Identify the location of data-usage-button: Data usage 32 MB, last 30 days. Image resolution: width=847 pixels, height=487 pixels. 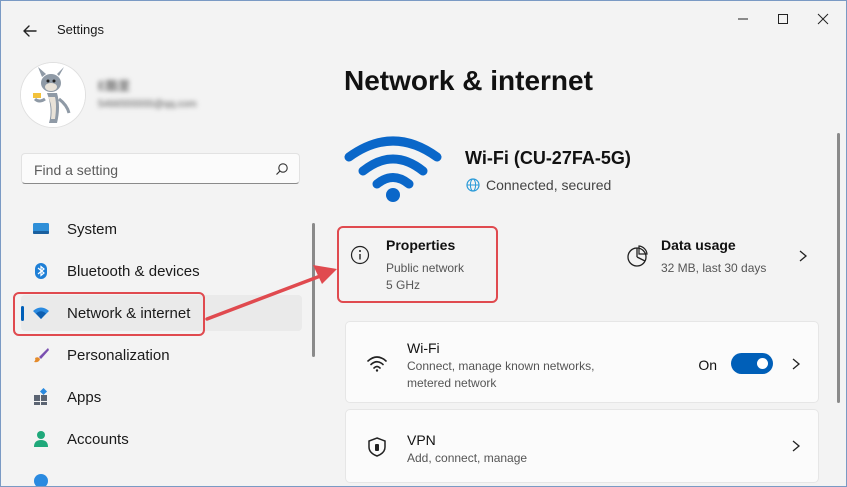
(721, 257).